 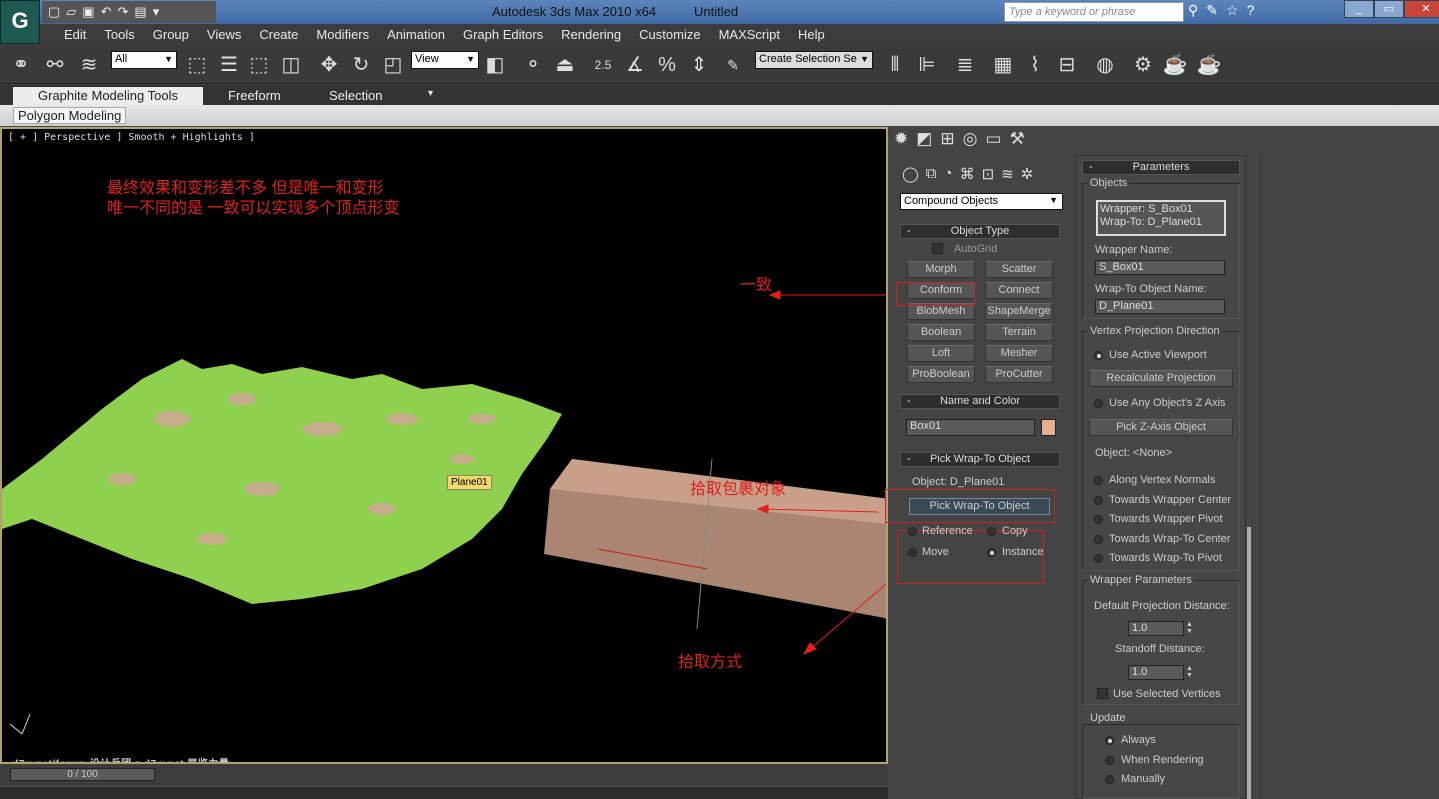 I want to click on object-type-button-scatter: Scatter, so click(x=1019, y=269).